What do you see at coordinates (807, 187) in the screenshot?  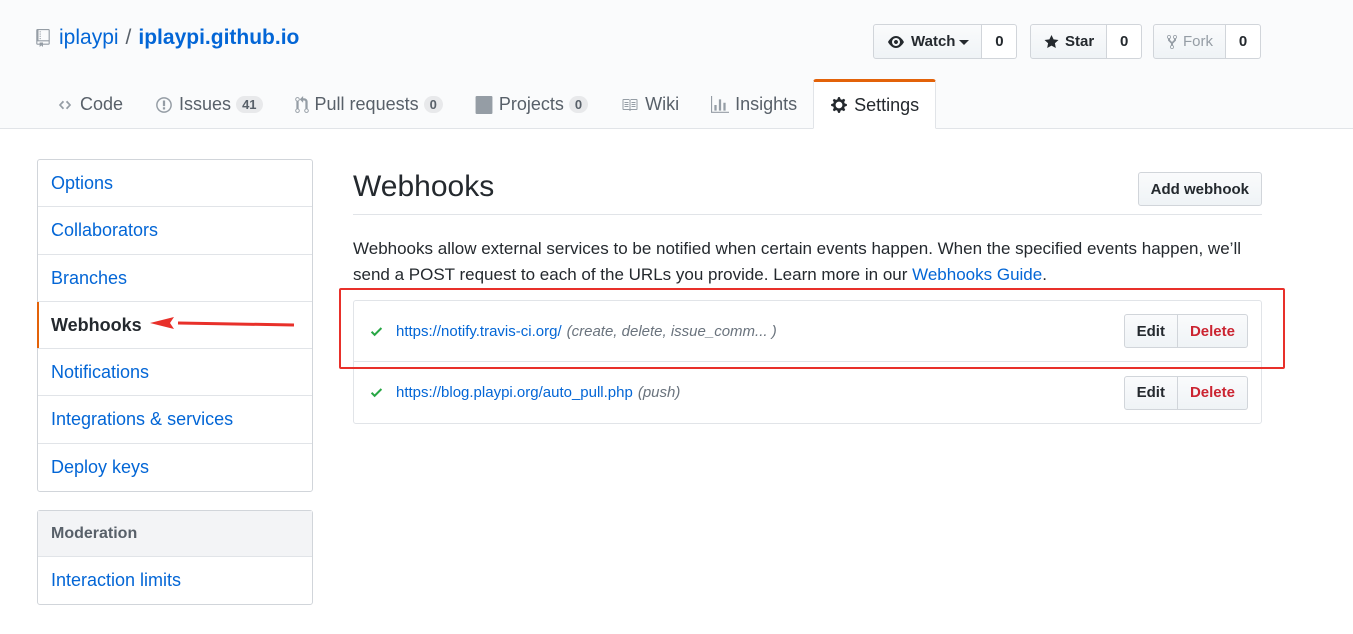 I see `subhead: Webhooks Add webhook` at bounding box center [807, 187].